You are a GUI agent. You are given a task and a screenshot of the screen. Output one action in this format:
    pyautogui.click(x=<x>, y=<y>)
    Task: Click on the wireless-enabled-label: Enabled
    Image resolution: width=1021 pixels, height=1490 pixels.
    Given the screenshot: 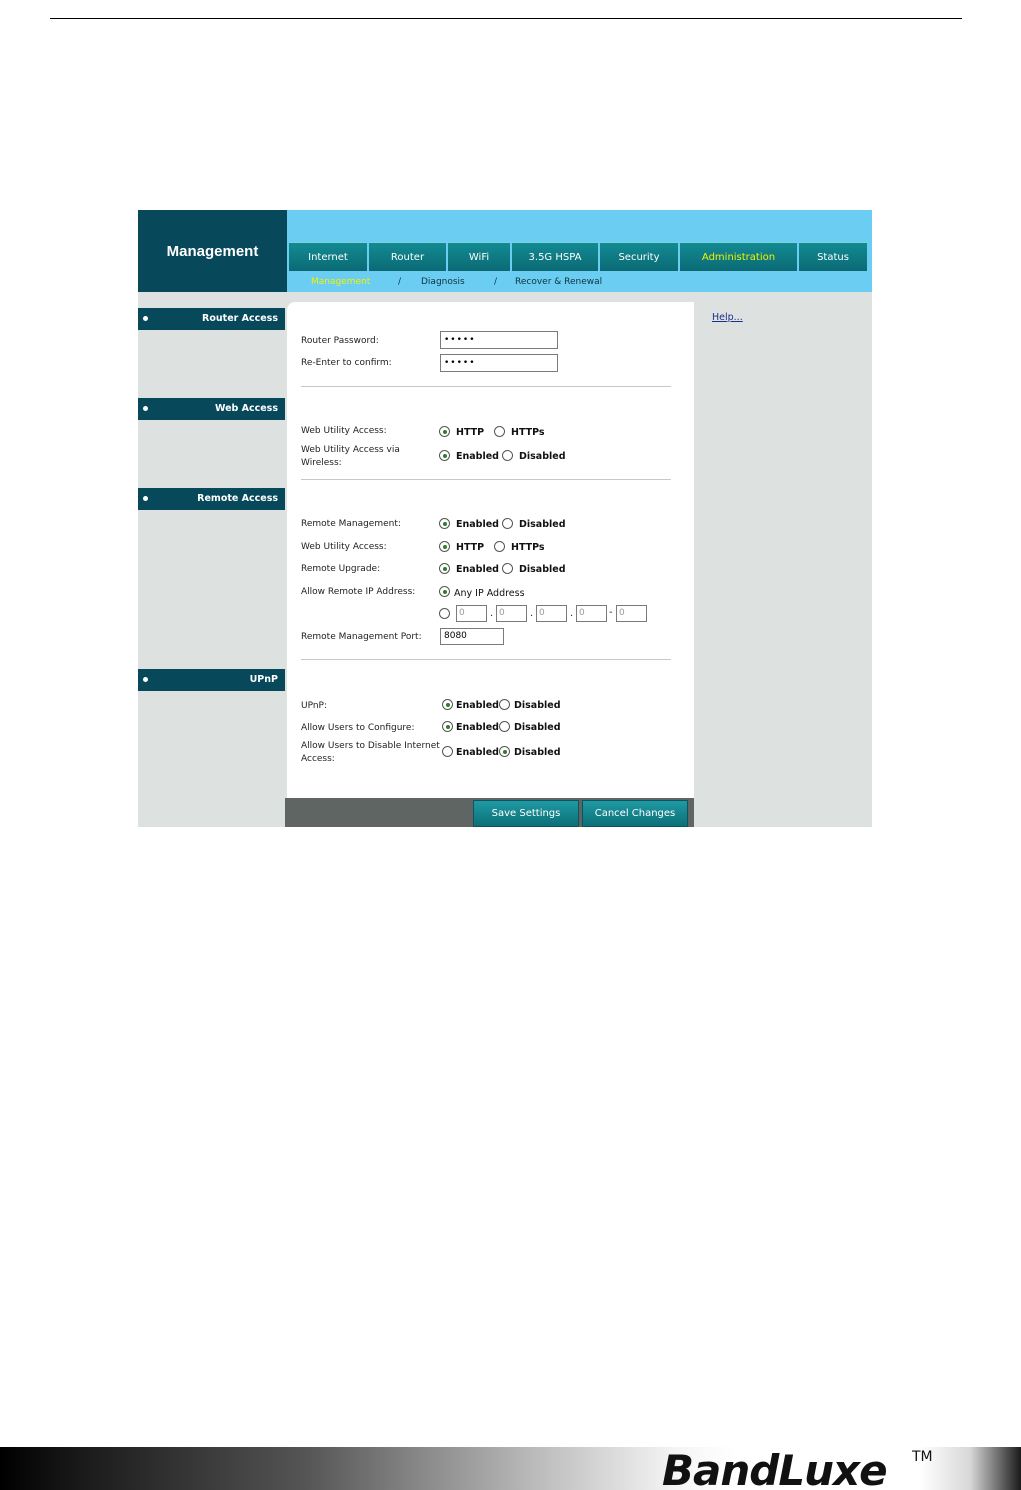 What is the action you would take?
    pyautogui.click(x=477, y=456)
    